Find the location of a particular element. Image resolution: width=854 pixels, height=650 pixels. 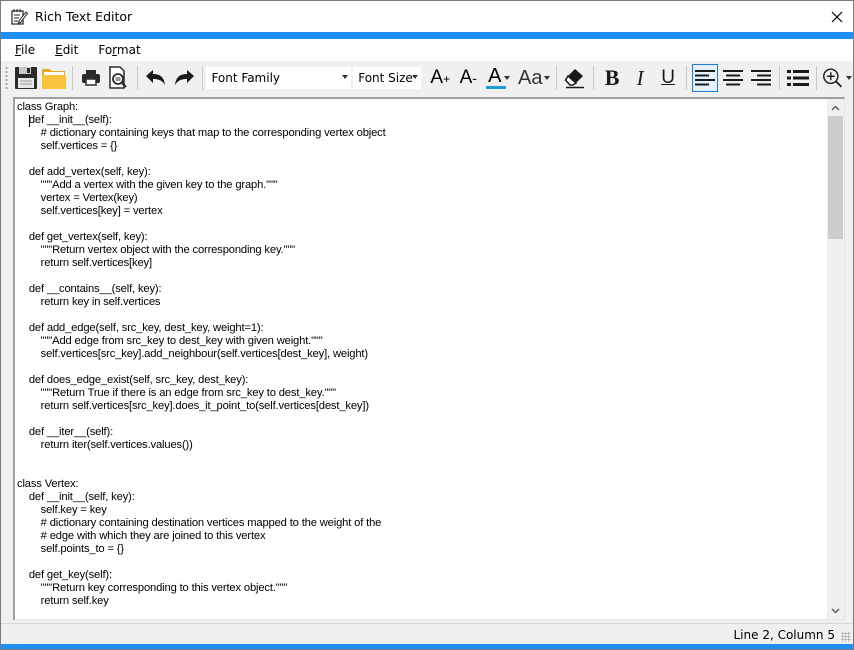

editor-line: return self.vertices[key] is located at coordinates (422, 263).